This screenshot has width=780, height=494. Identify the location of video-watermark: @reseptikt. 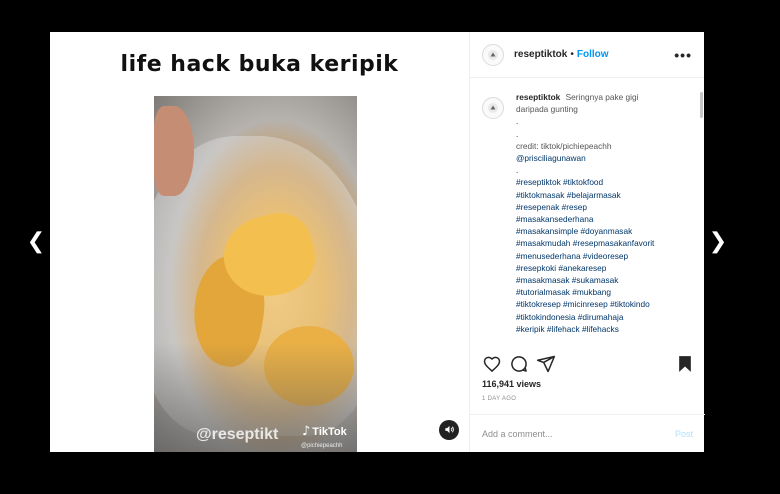
(237, 434).